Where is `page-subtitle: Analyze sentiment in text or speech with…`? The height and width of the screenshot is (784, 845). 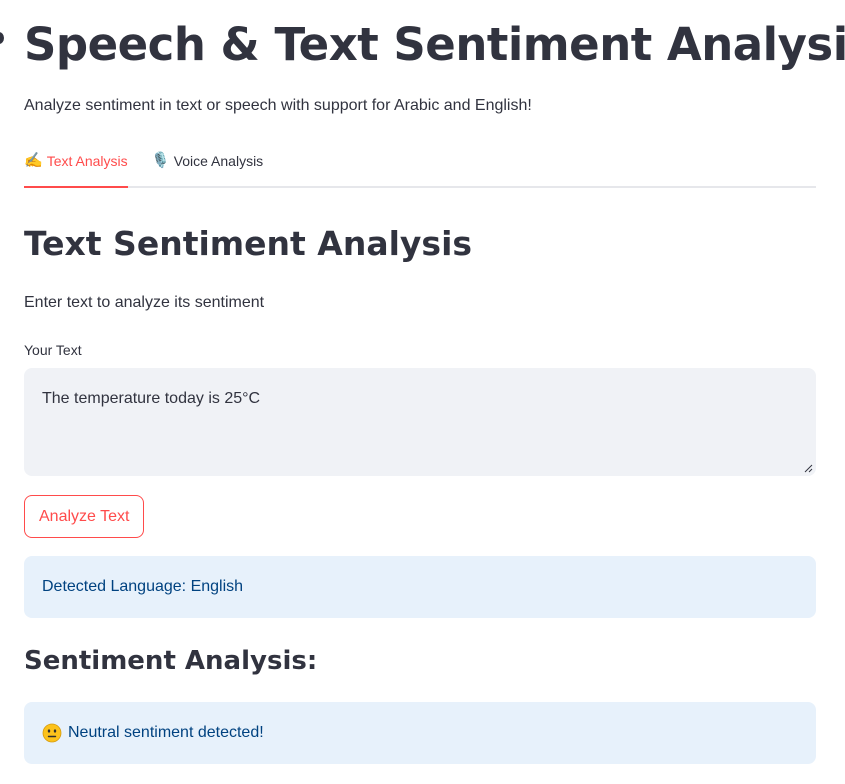 page-subtitle: Analyze sentiment in text or speech with… is located at coordinates (278, 105).